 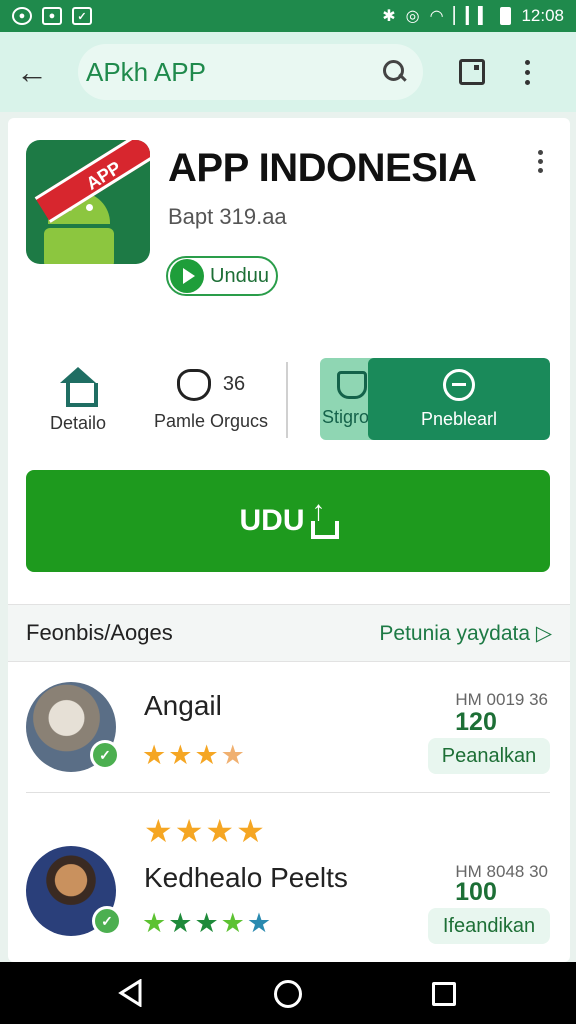 What do you see at coordinates (476, 892) in the screenshot?
I see `review-count: 100` at bounding box center [476, 892].